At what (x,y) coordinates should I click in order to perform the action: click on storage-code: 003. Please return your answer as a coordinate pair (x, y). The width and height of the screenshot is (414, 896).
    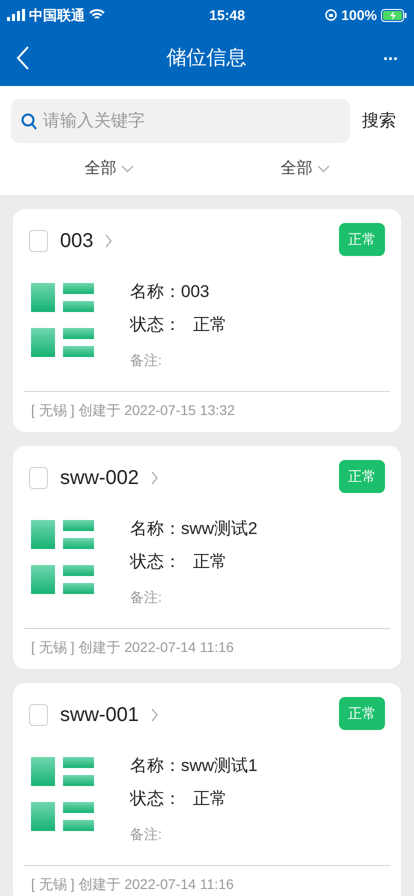
    Looking at the image, I should click on (77, 241).